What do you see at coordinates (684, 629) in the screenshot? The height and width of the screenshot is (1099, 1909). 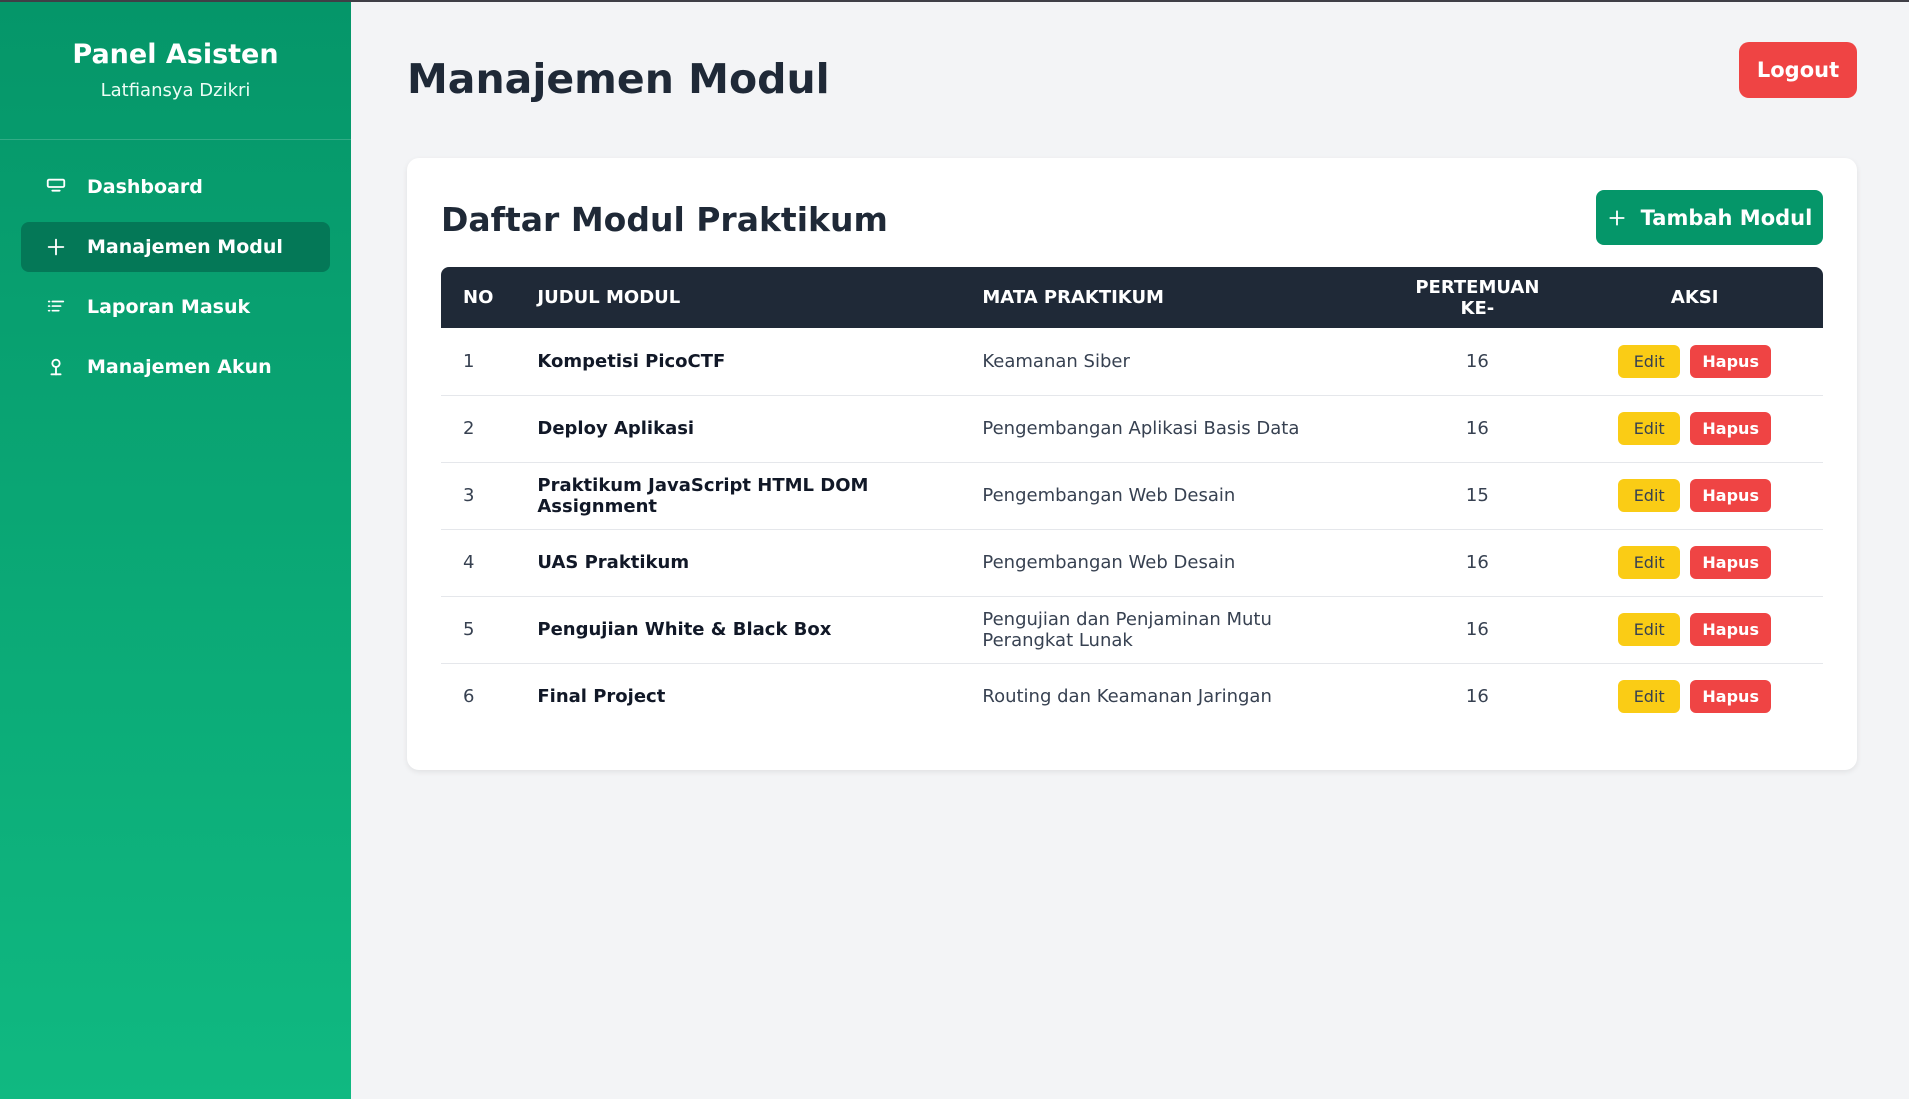 I see `cell-judul: Pengujian White & Black Box` at bounding box center [684, 629].